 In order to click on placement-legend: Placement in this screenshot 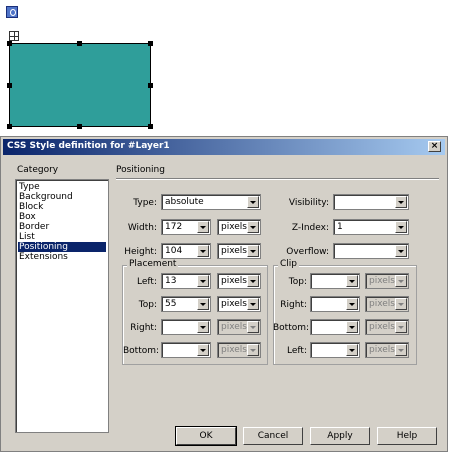, I will do `click(153, 264)`.